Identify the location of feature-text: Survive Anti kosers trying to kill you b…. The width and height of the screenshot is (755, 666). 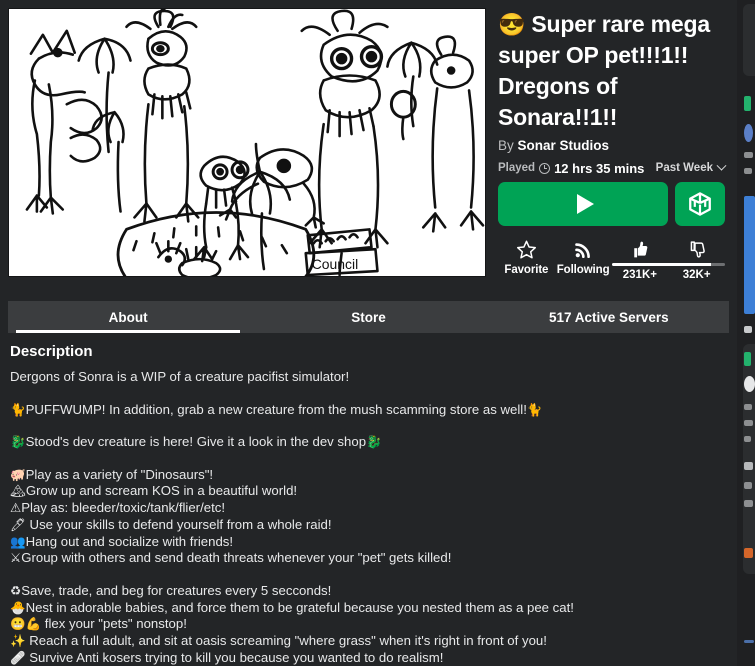
(234, 657).